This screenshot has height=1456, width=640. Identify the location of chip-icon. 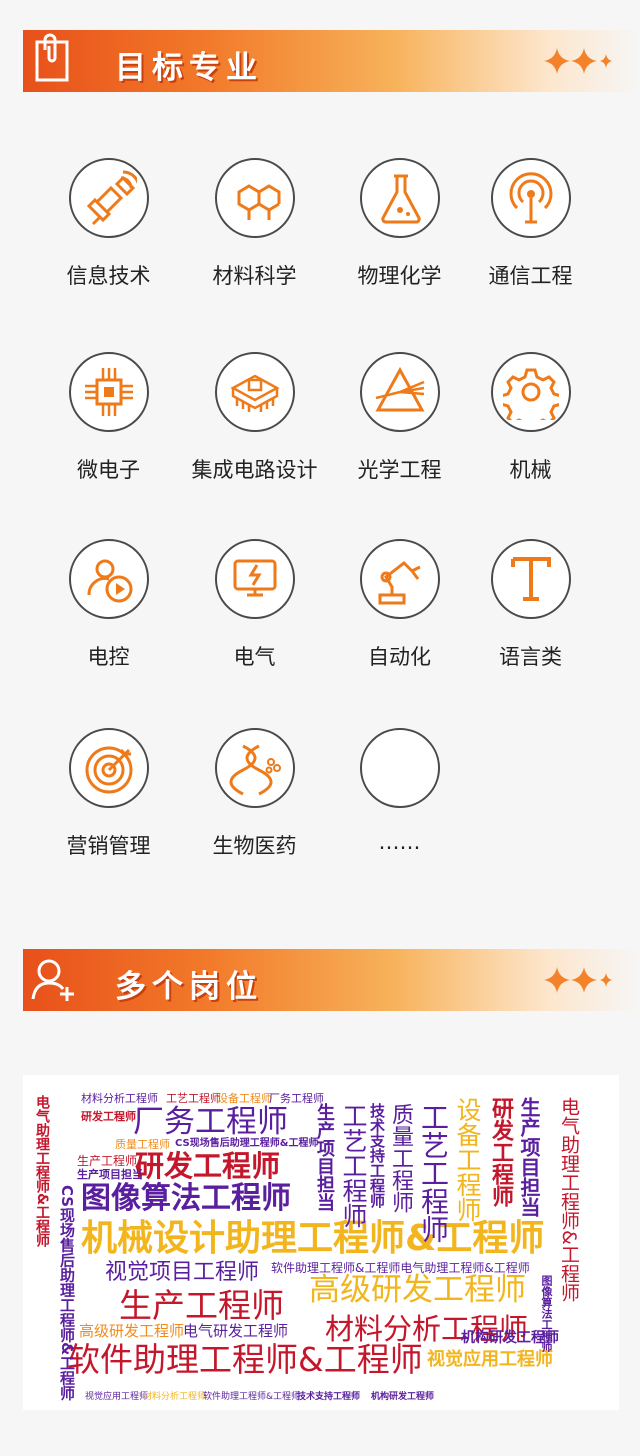
(108, 392).